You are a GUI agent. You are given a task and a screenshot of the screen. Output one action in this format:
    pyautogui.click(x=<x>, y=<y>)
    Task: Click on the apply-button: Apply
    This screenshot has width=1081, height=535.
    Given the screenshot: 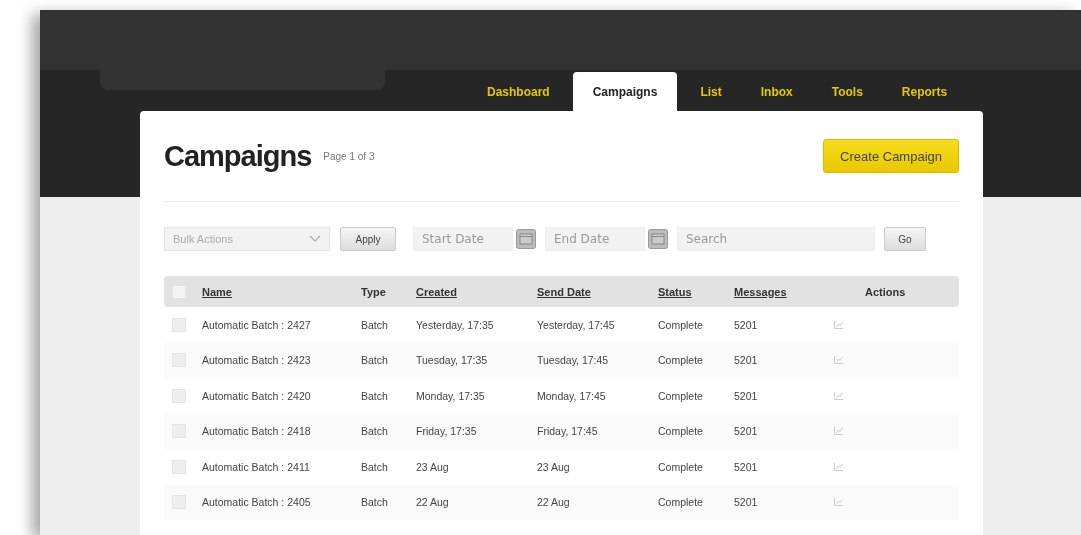 What is the action you would take?
    pyautogui.click(x=368, y=239)
    